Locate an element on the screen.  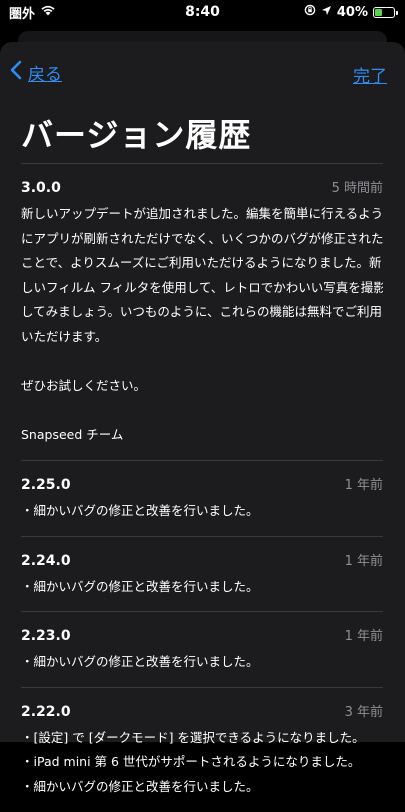
version-entry: 2.24.0 1 年前・細かいバグの修正と改善を行いました。 is located at coordinates (202, 573).